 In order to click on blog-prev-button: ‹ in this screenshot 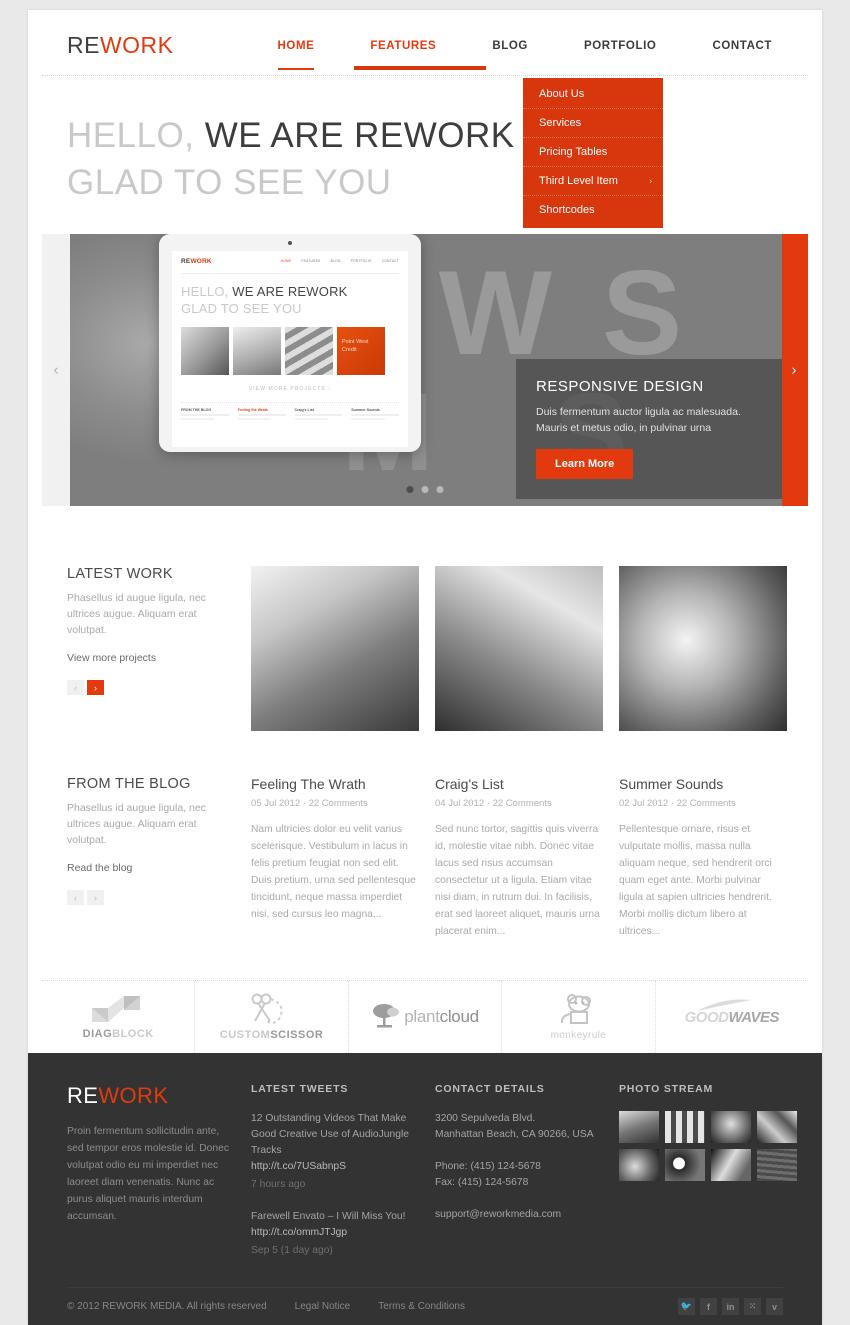, I will do `click(75, 897)`.